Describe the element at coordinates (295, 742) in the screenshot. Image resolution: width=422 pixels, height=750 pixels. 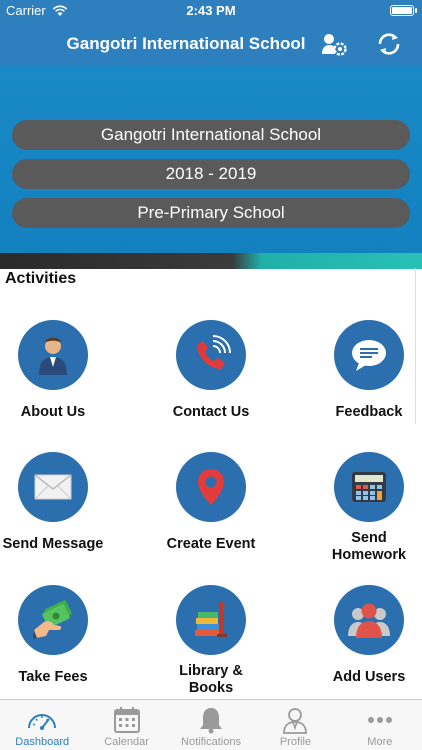
I see `tab-profile-label: Profile` at that location.